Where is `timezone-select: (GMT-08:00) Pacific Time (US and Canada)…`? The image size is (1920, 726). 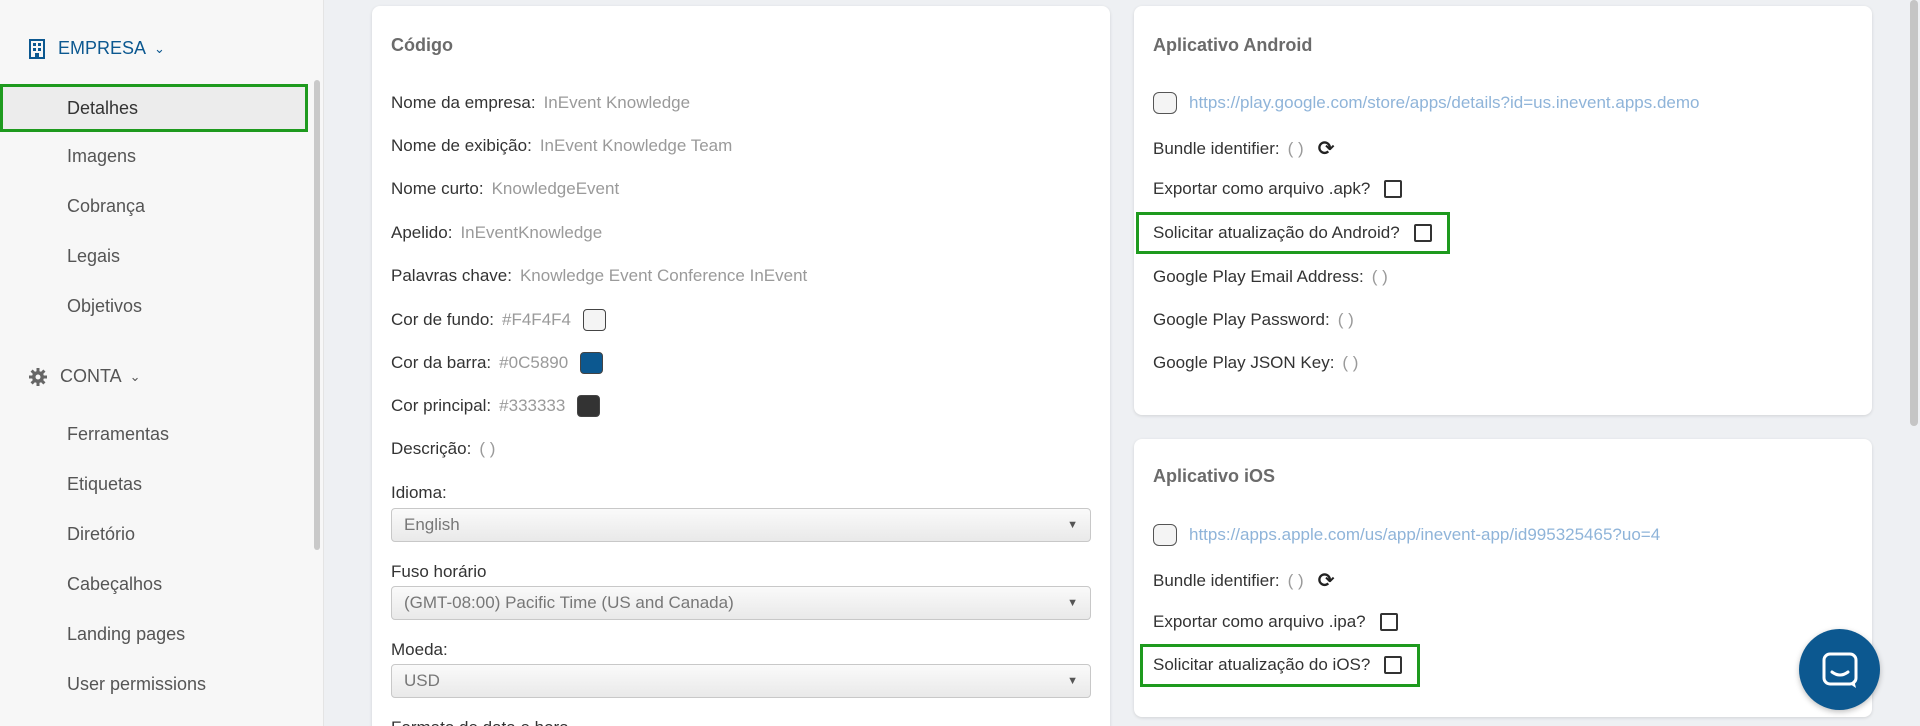
timezone-select: (GMT-08:00) Pacific Time (US and Canada)… is located at coordinates (741, 603).